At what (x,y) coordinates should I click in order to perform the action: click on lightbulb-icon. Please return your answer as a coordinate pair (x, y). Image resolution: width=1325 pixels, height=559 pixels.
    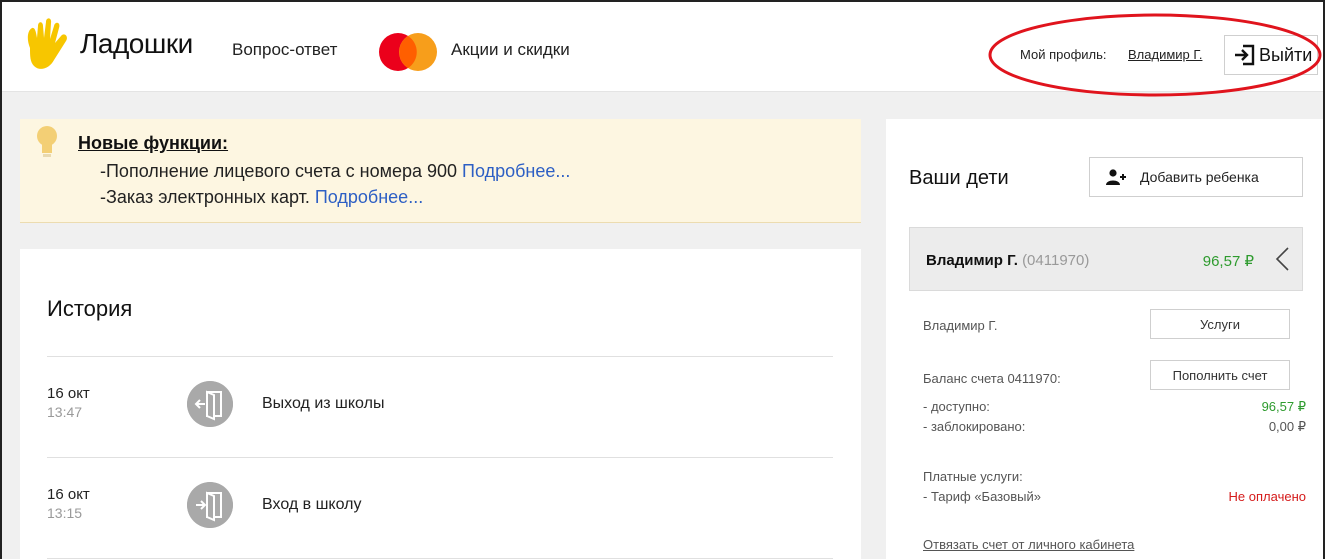
    Looking at the image, I should click on (47, 141).